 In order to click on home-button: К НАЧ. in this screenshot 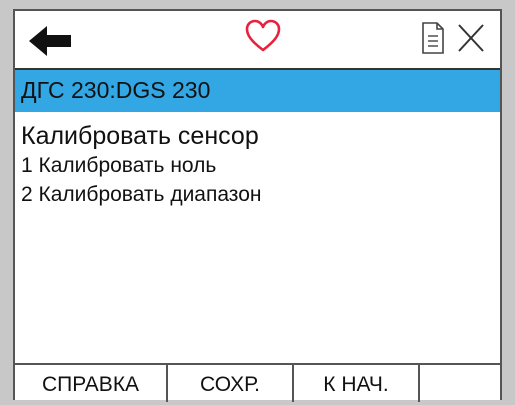, I will do `click(357, 383)`.